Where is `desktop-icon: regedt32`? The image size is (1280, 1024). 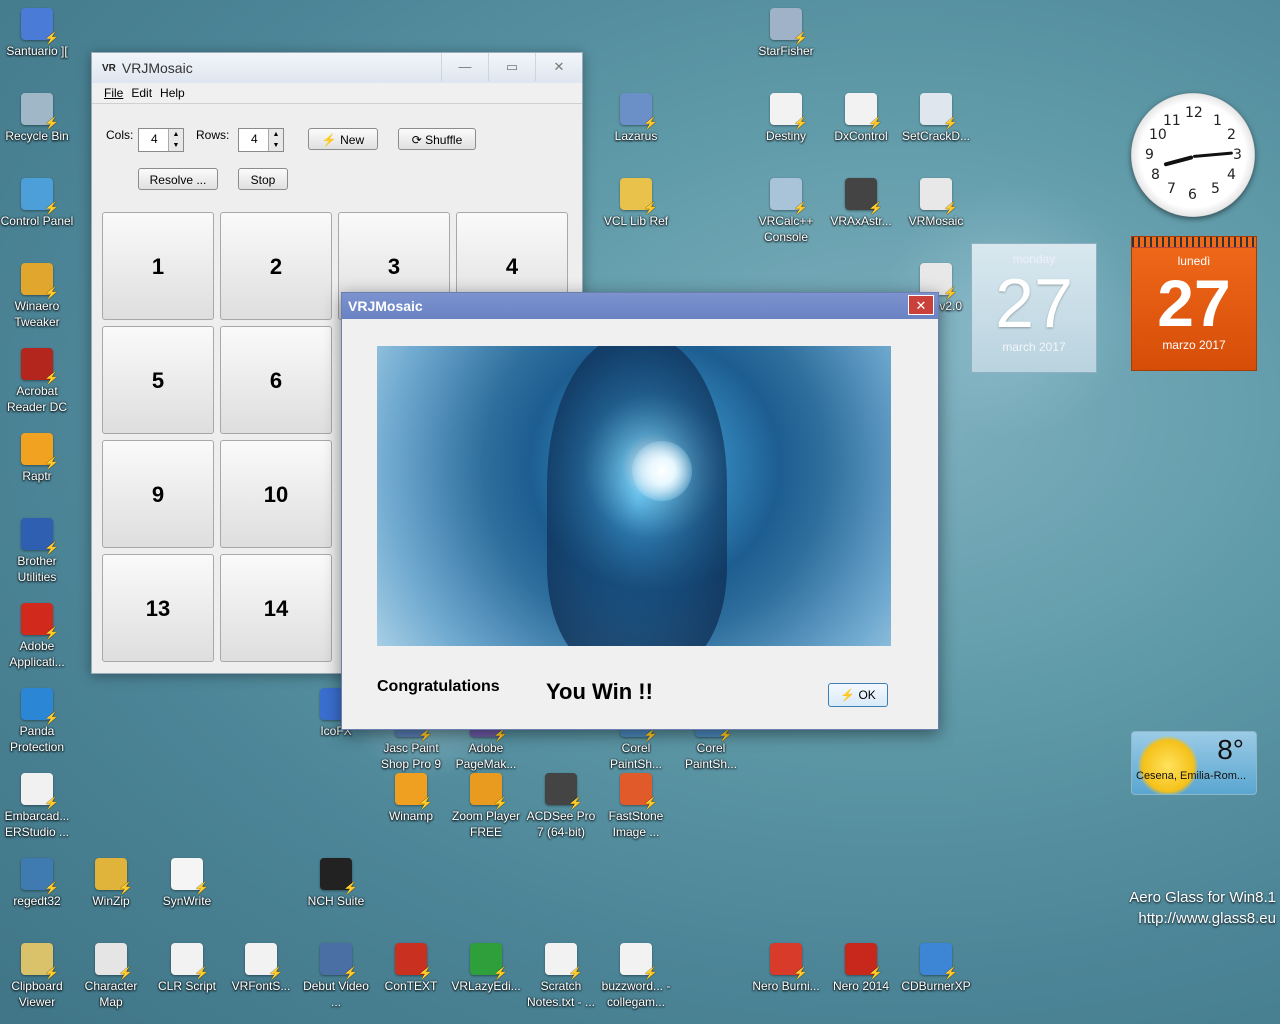
desktop-icon: regedt32 is located at coordinates (37, 883).